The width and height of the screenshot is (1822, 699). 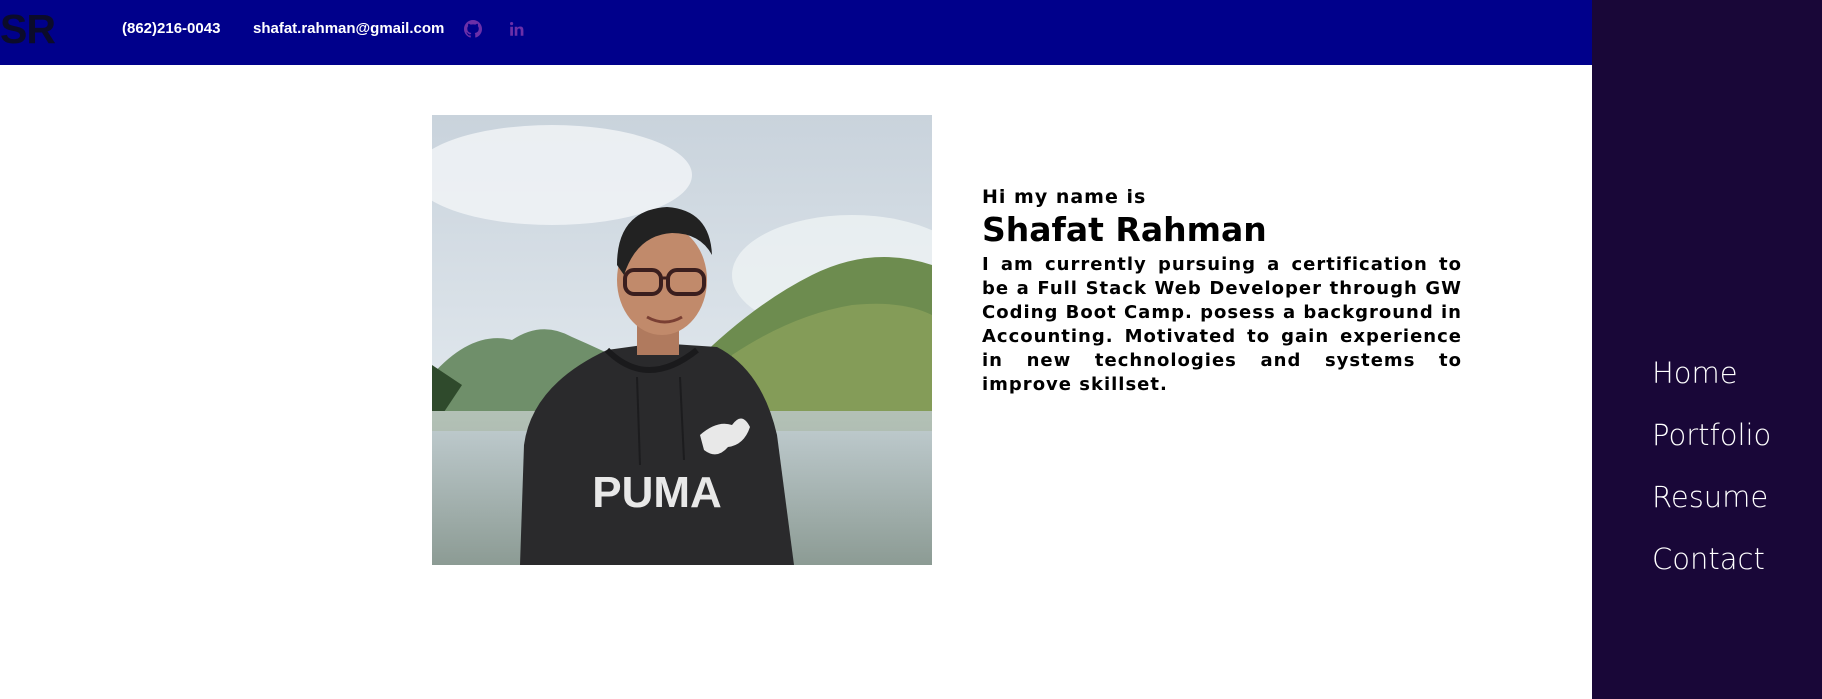 What do you see at coordinates (1124, 229) in the screenshot?
I see `name-heading: Shafat Rahman` at bounding box center [1124, 229].